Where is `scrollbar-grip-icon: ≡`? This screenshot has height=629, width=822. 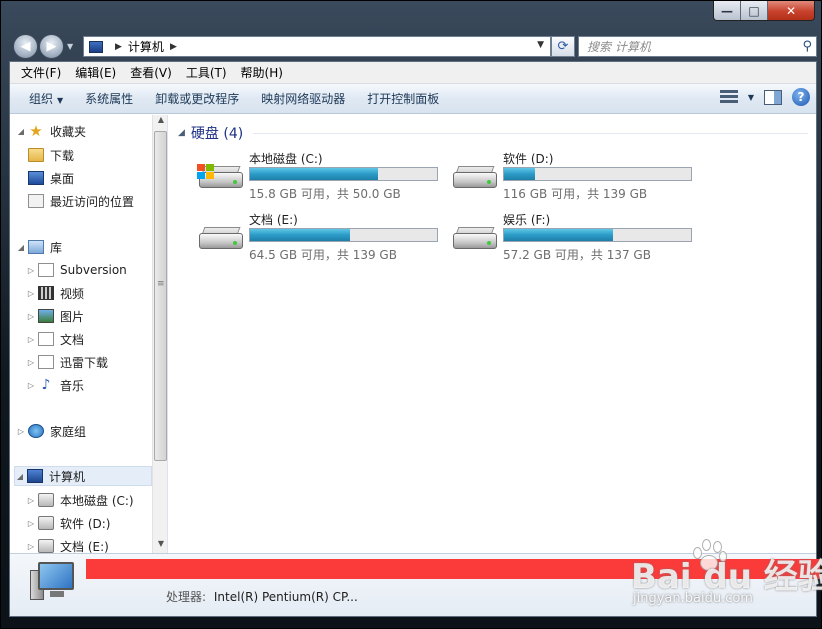 scrollbar-grip-icon: ≡ is located at coordinates (161, 284).